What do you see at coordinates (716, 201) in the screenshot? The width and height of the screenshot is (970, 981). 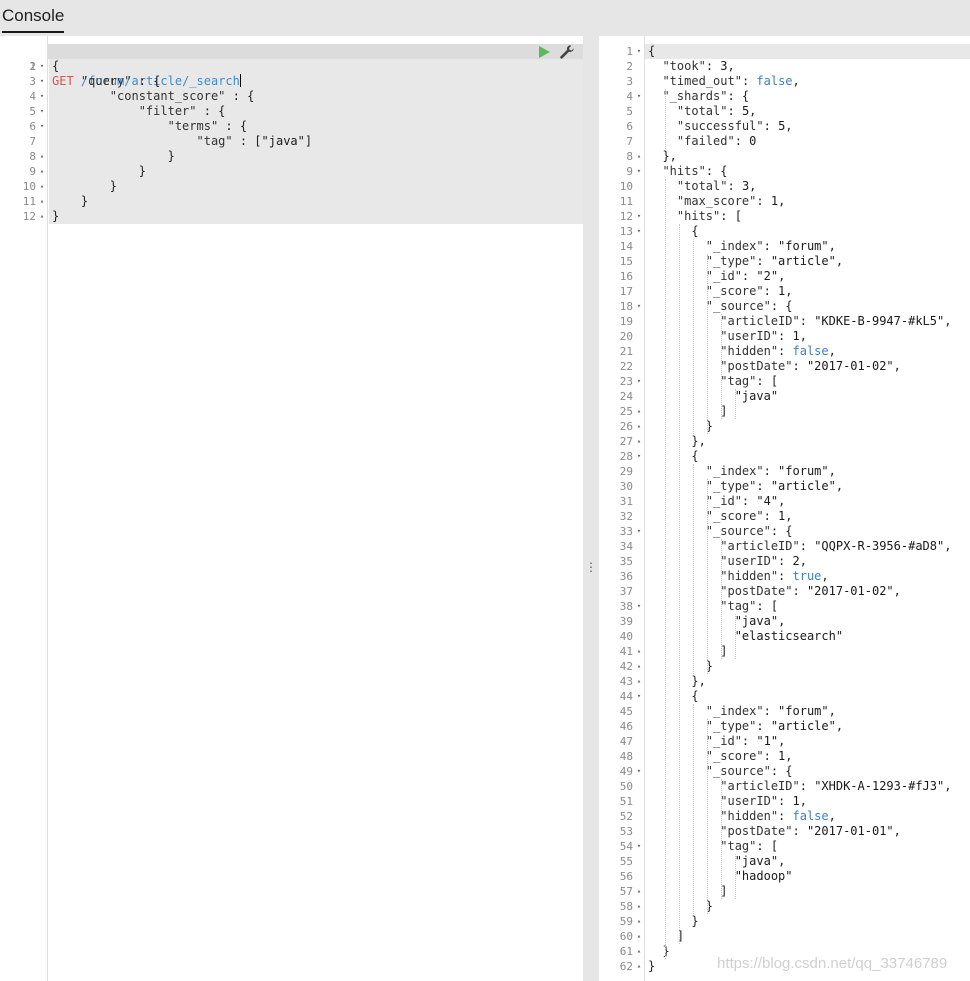 I see `response-line-text: "max_score": 1,` at bounding box center [716, 201].